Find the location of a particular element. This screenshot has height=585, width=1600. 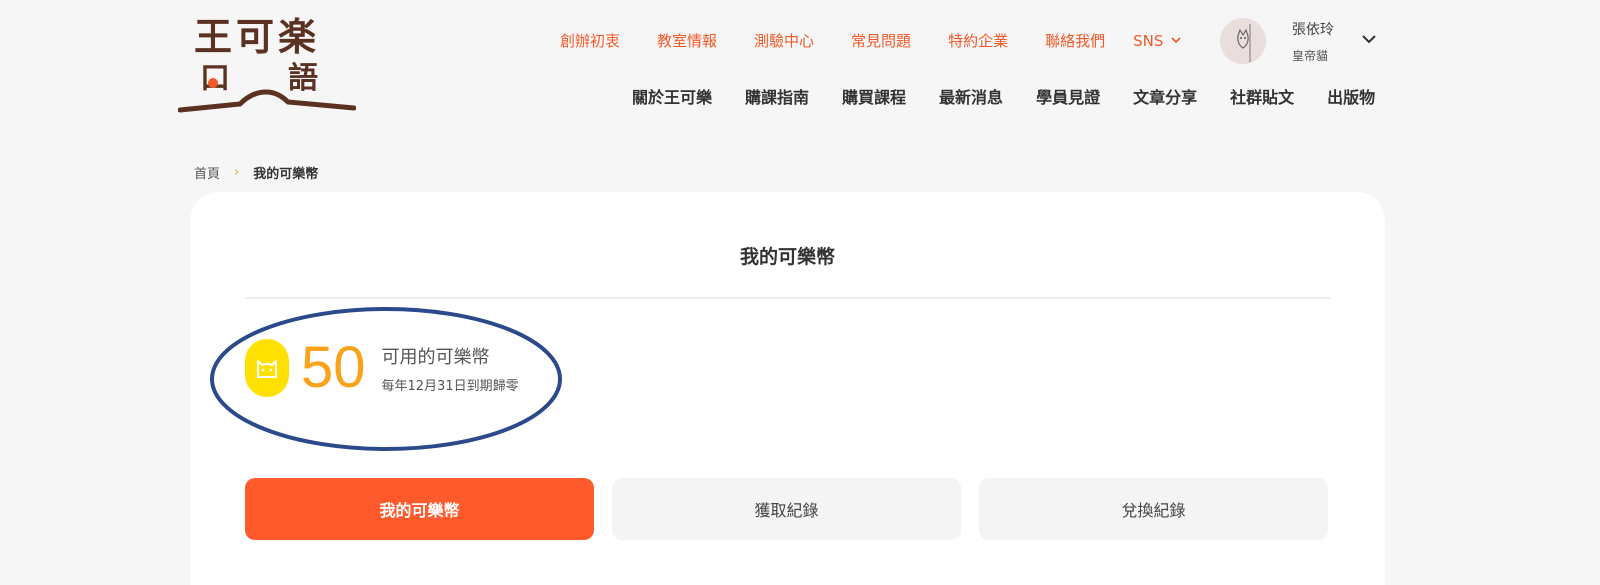

topnav-item-test-center: 測驗中心 is located at coordinates (784, 40).